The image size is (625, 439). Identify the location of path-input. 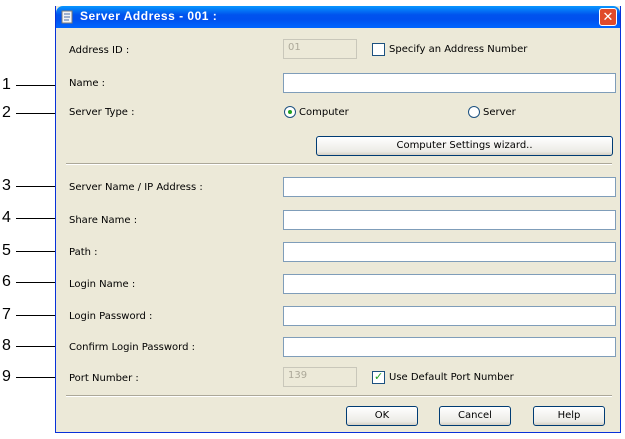
(449, 252).